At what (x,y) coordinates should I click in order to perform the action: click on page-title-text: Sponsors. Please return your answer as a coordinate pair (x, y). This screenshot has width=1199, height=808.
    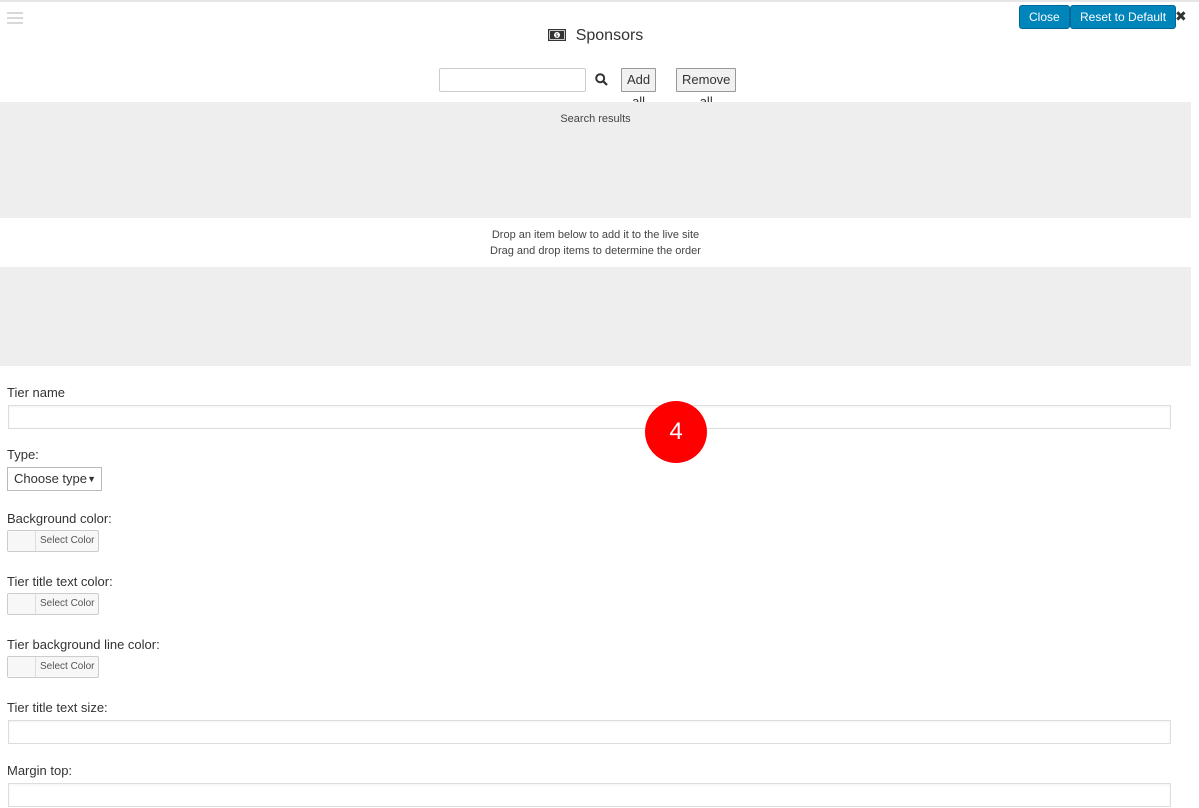
    Looking at the image, I should click on (609, 35).